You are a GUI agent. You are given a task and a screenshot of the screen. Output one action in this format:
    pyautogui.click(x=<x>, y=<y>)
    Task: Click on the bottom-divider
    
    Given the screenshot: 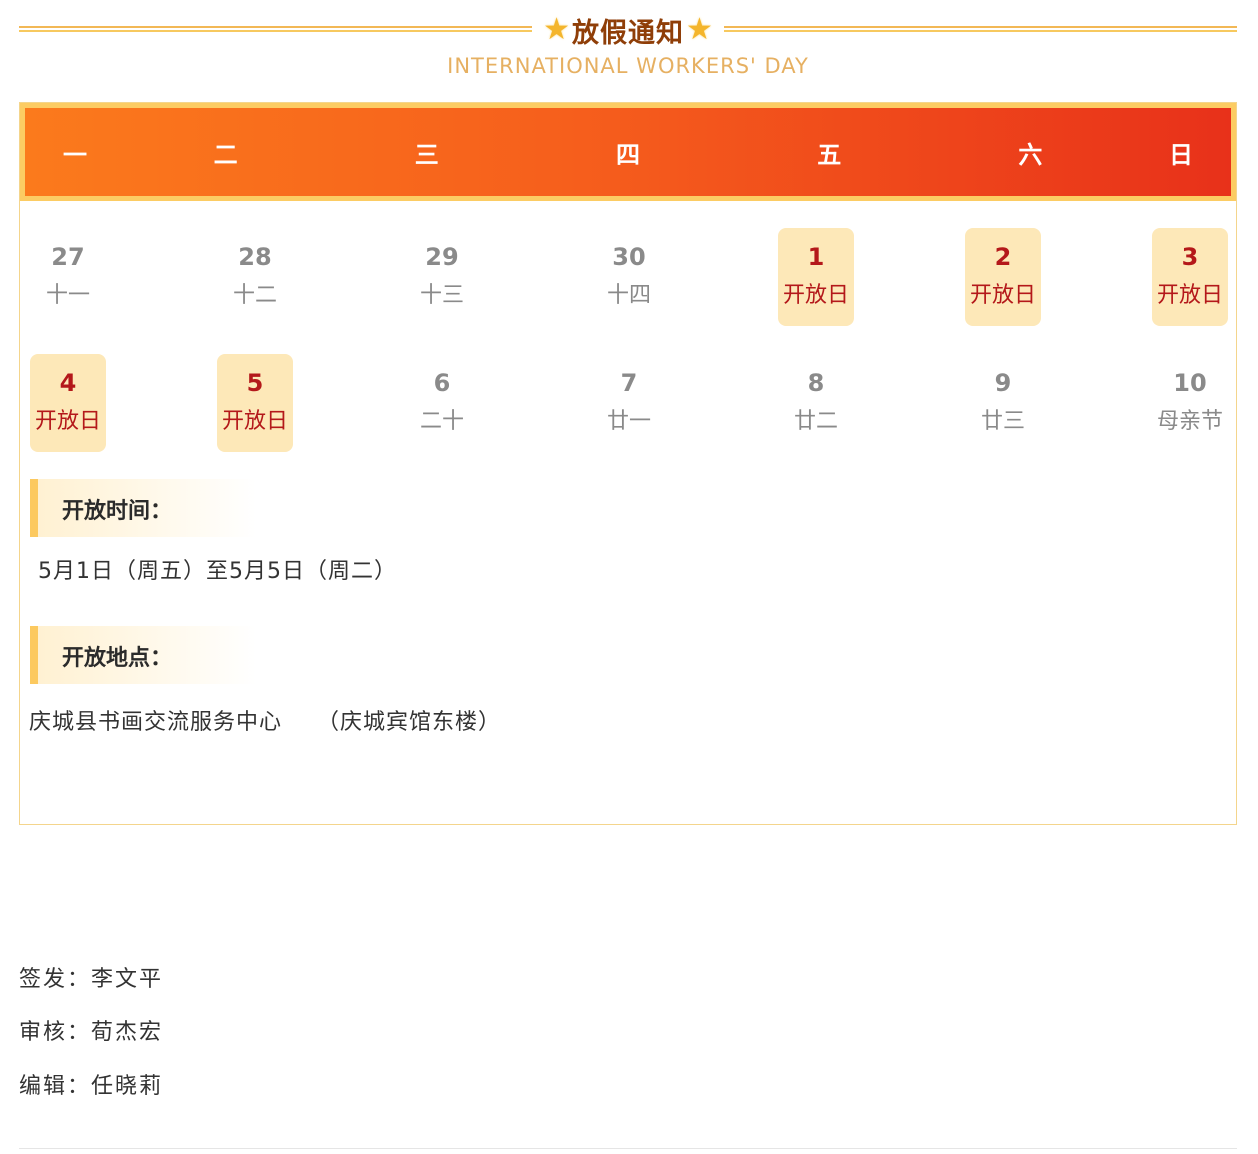 What is the action you would take?
    pyautogui.click(x=628, y=1148)
    